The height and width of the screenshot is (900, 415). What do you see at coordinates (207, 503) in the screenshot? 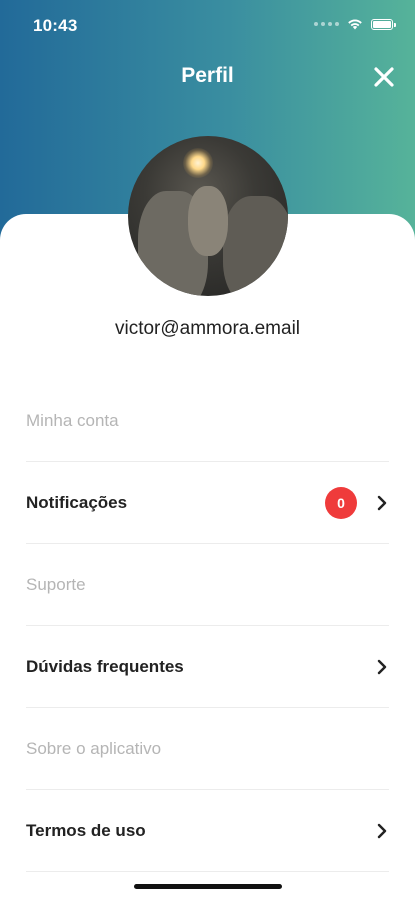
I see `menu-item-notificacoes: Notificações 0` at bounding box center [207, 503].